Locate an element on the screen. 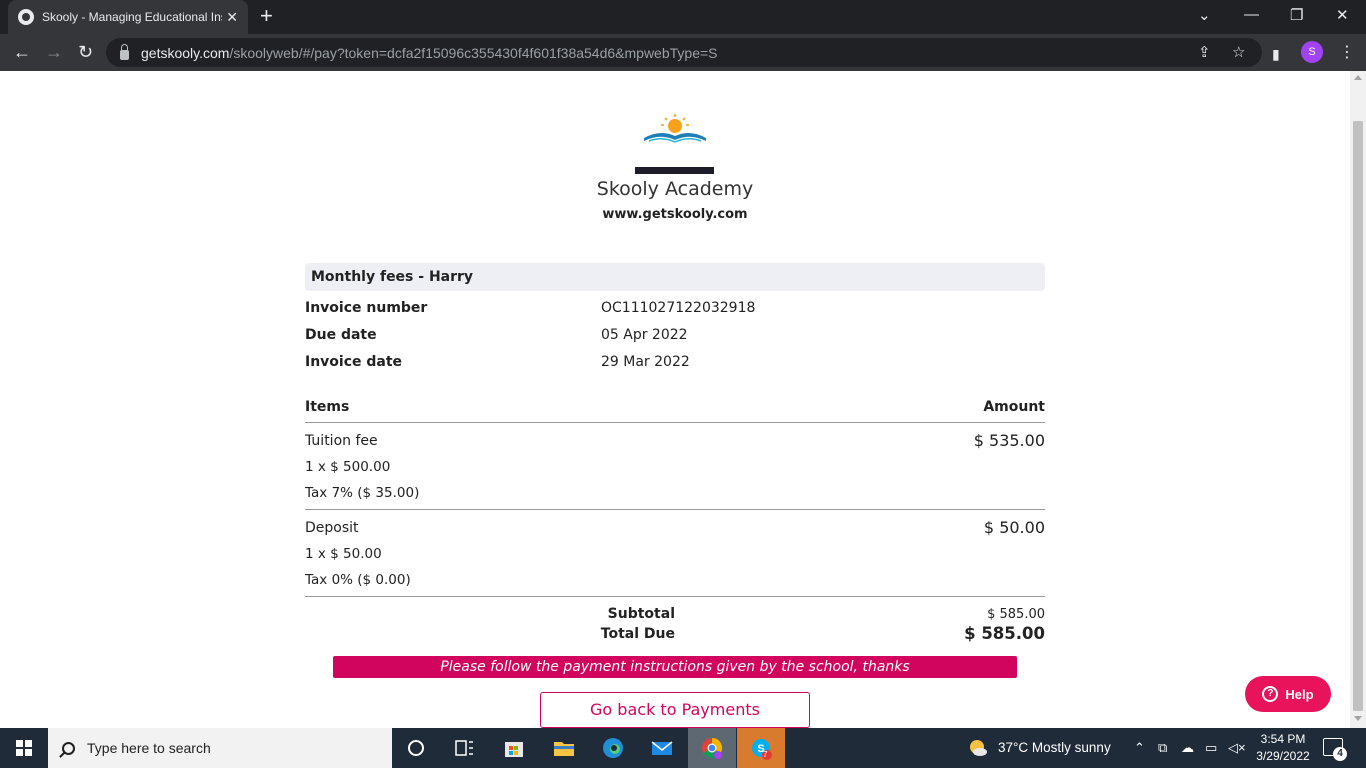  chrome-taskbar-button is located at coordinates (712, 748).